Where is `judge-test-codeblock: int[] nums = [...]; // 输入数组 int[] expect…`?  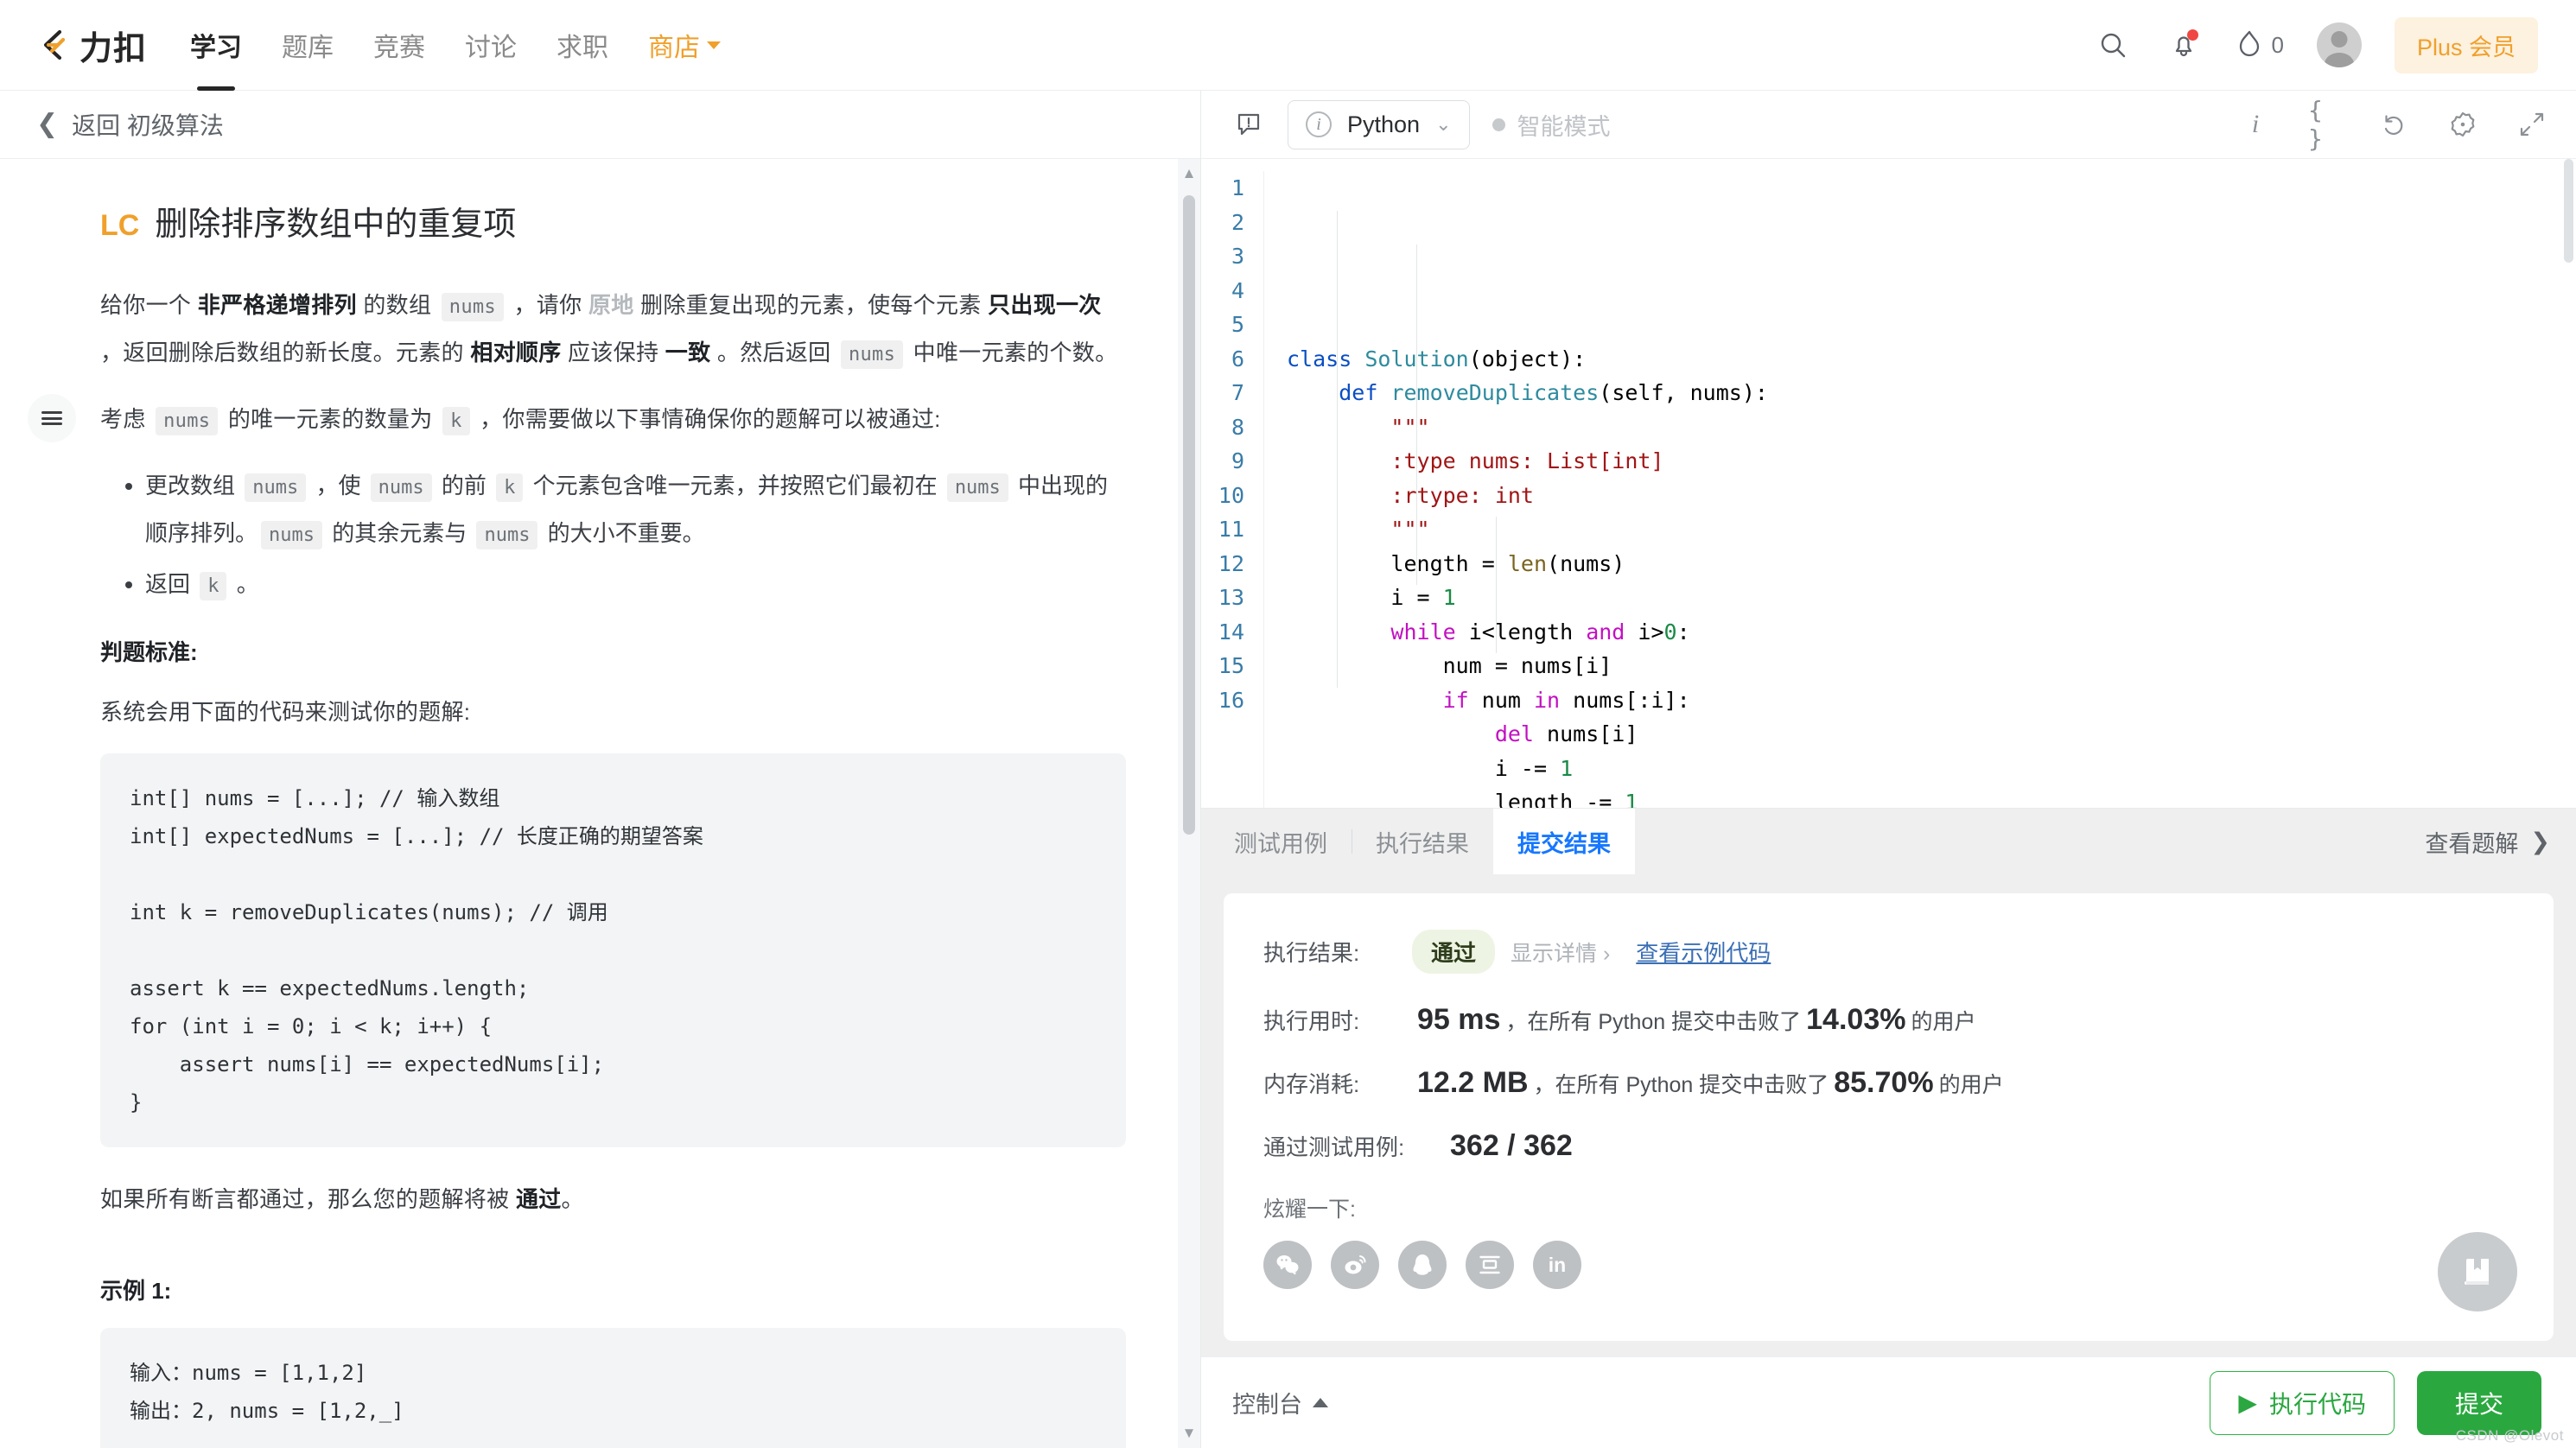
judge-test-codeblock: int[] nums = [...]; // 输入数组 int[] expect… is located at coordinates (613, 950).